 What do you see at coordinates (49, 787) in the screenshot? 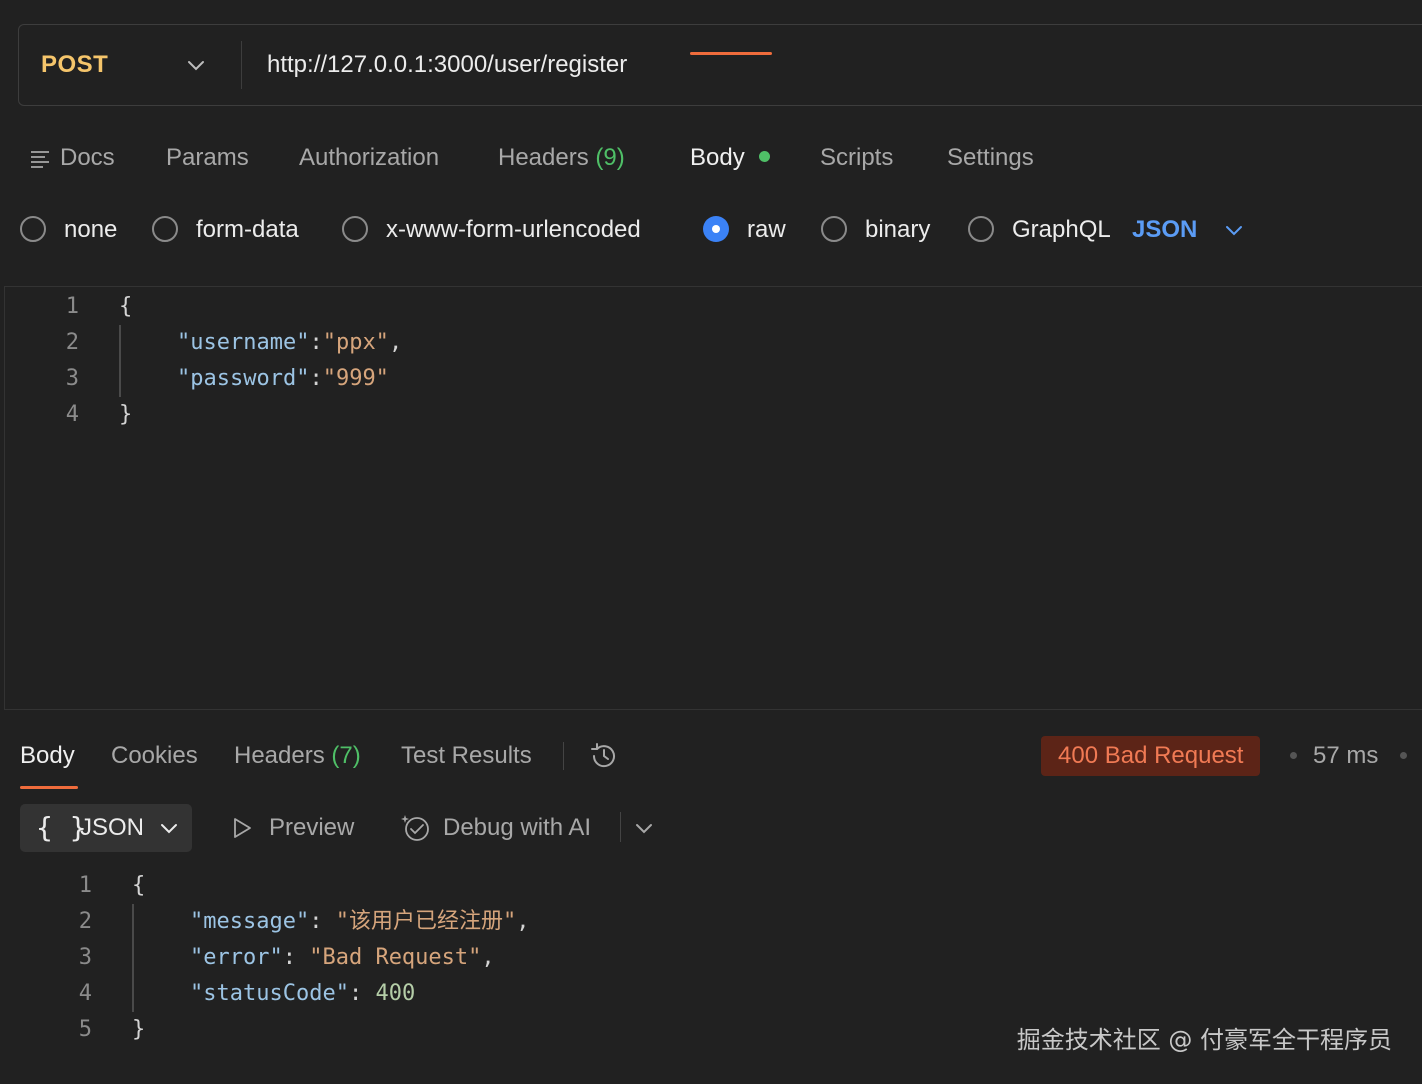
I see `active-response-tab-indicator` at bounding box center [49, 787].